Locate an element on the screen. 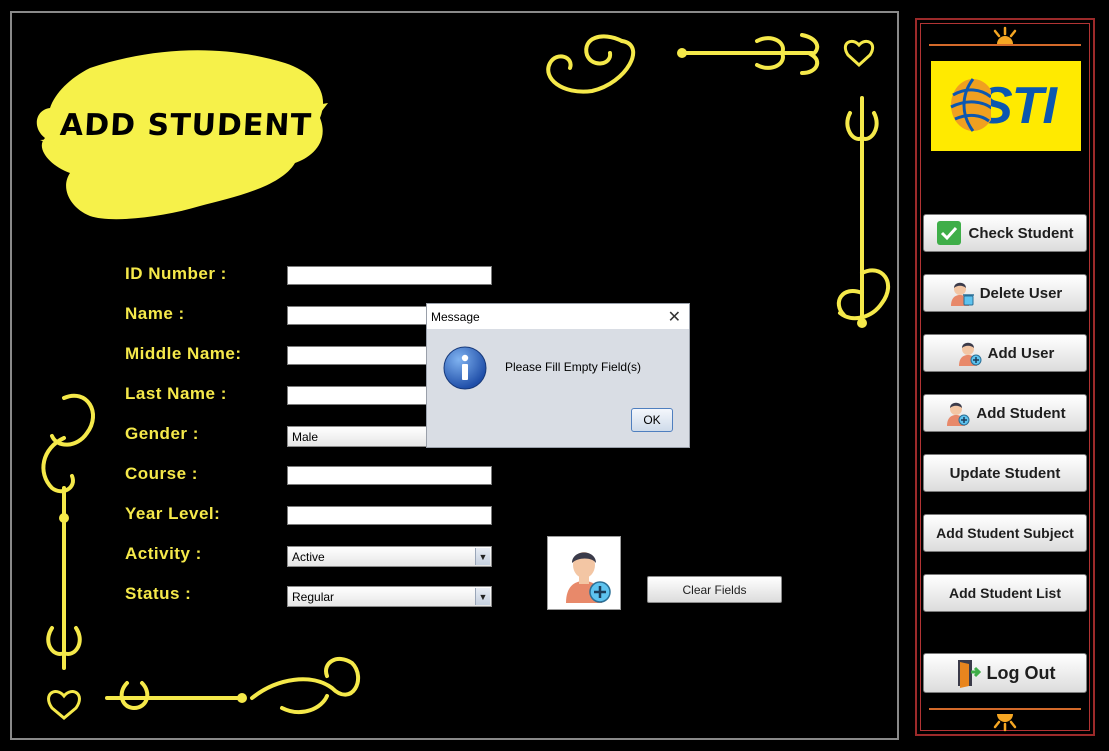  add-user-button: Add User is located at coordinates (1005, 353).